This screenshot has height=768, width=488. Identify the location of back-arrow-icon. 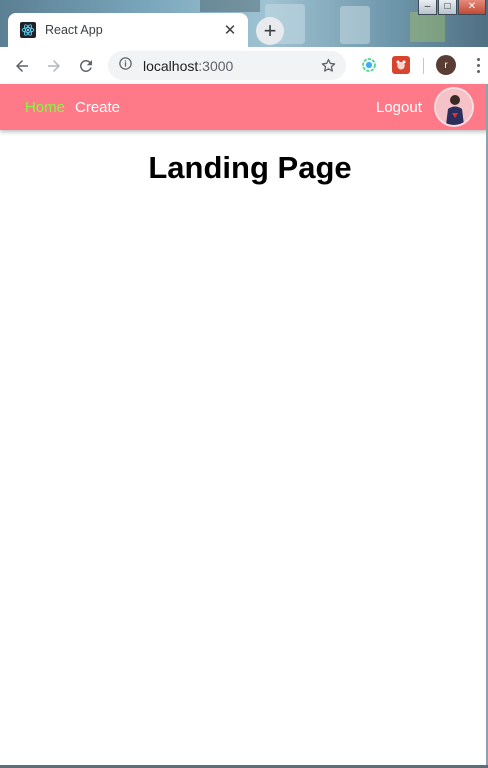
(22, 66).